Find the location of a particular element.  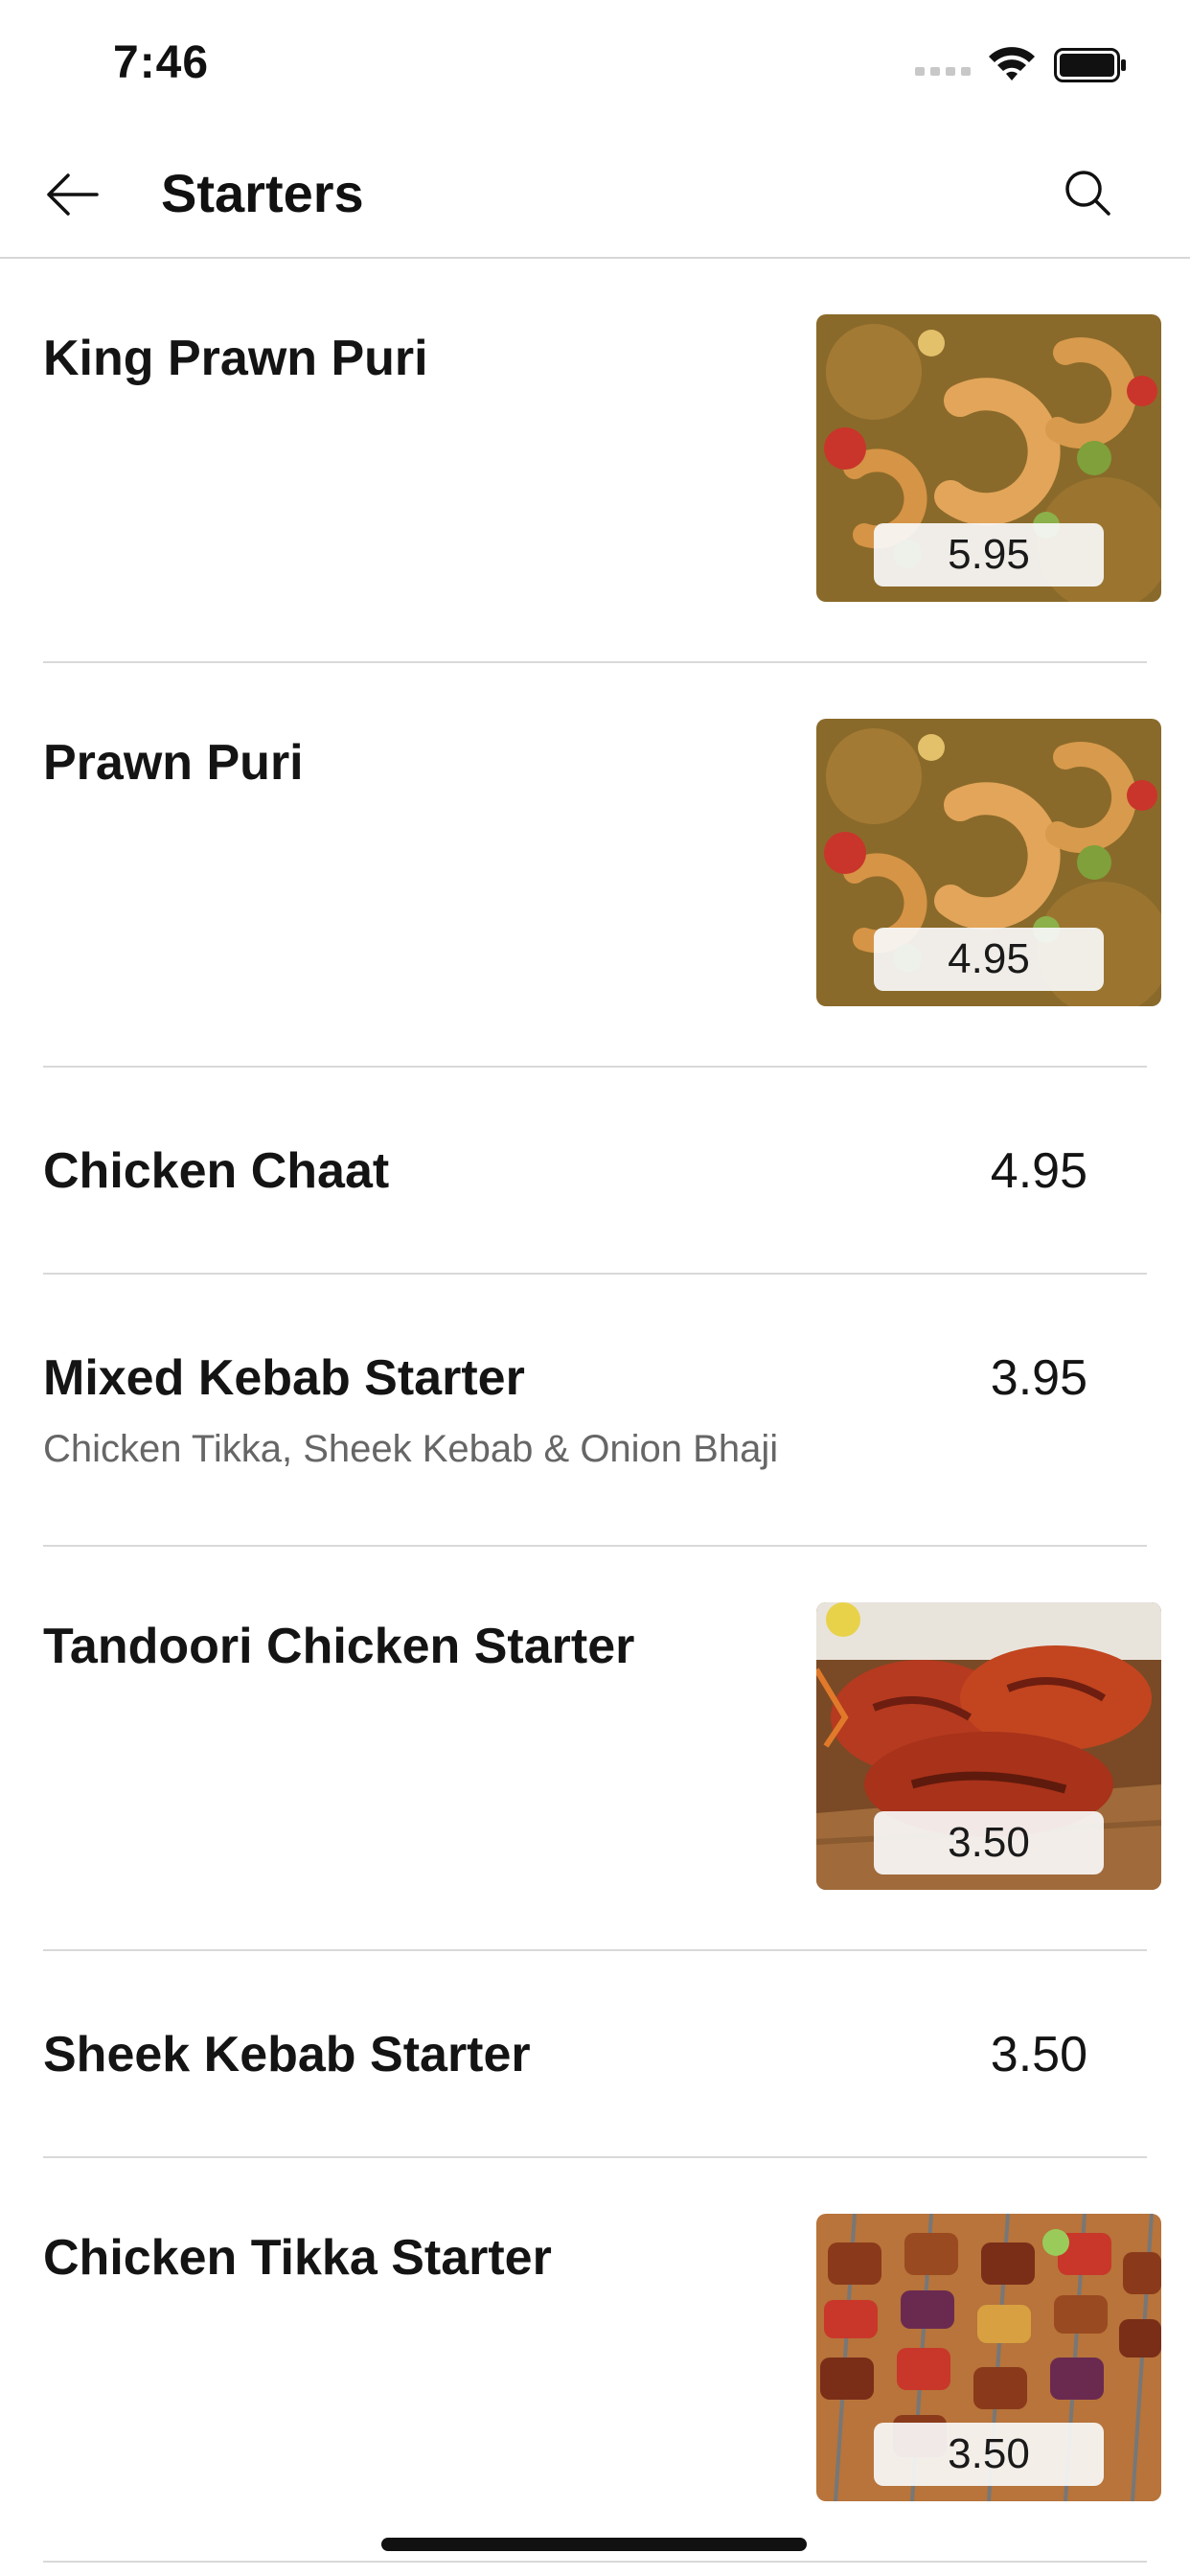

menu-item-name: Prawn Puri is located at coordinates (174, 763).